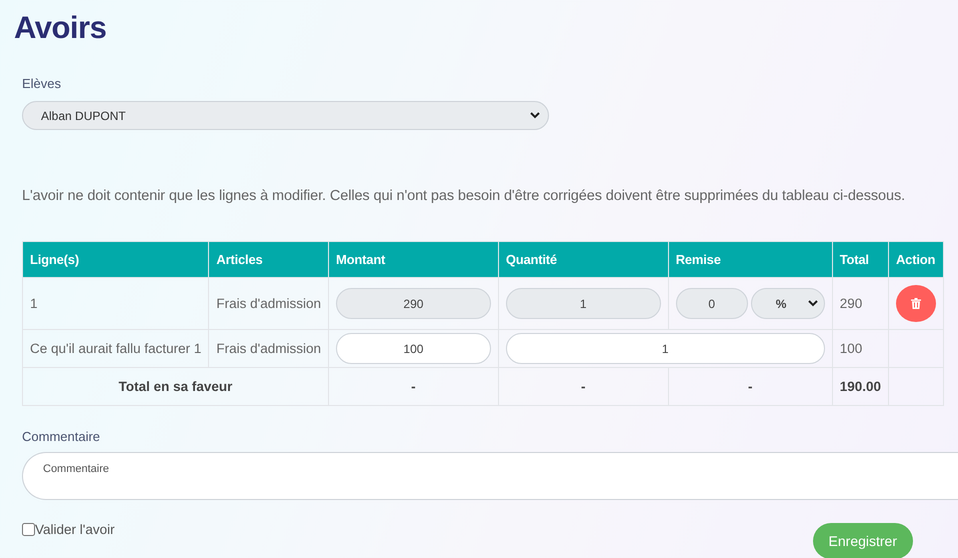 The image size is (958, 558). I want to click on trash-icon, so click(915, 303).